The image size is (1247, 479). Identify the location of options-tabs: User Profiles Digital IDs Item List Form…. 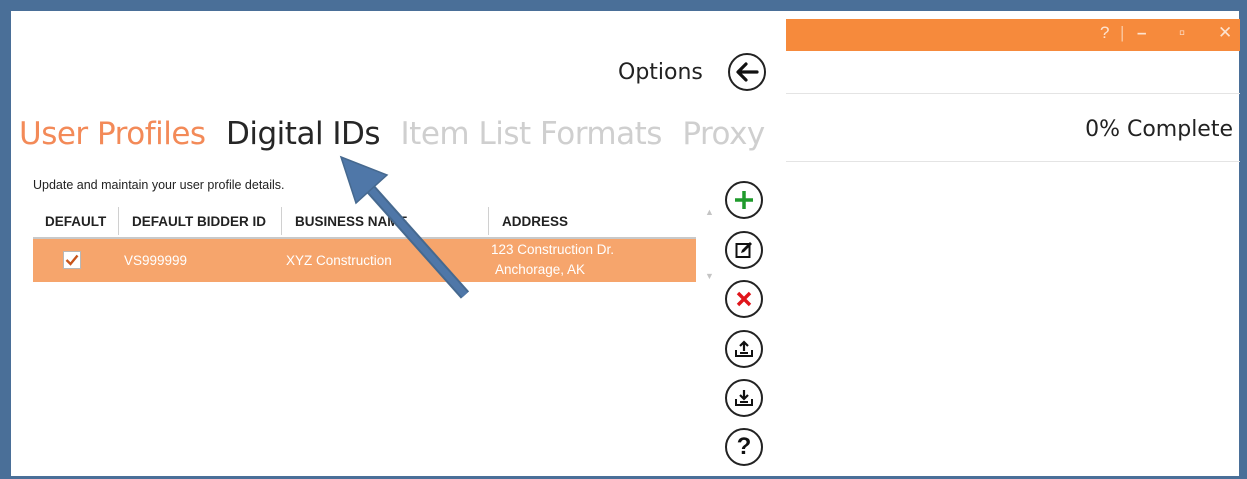
(400, 134).